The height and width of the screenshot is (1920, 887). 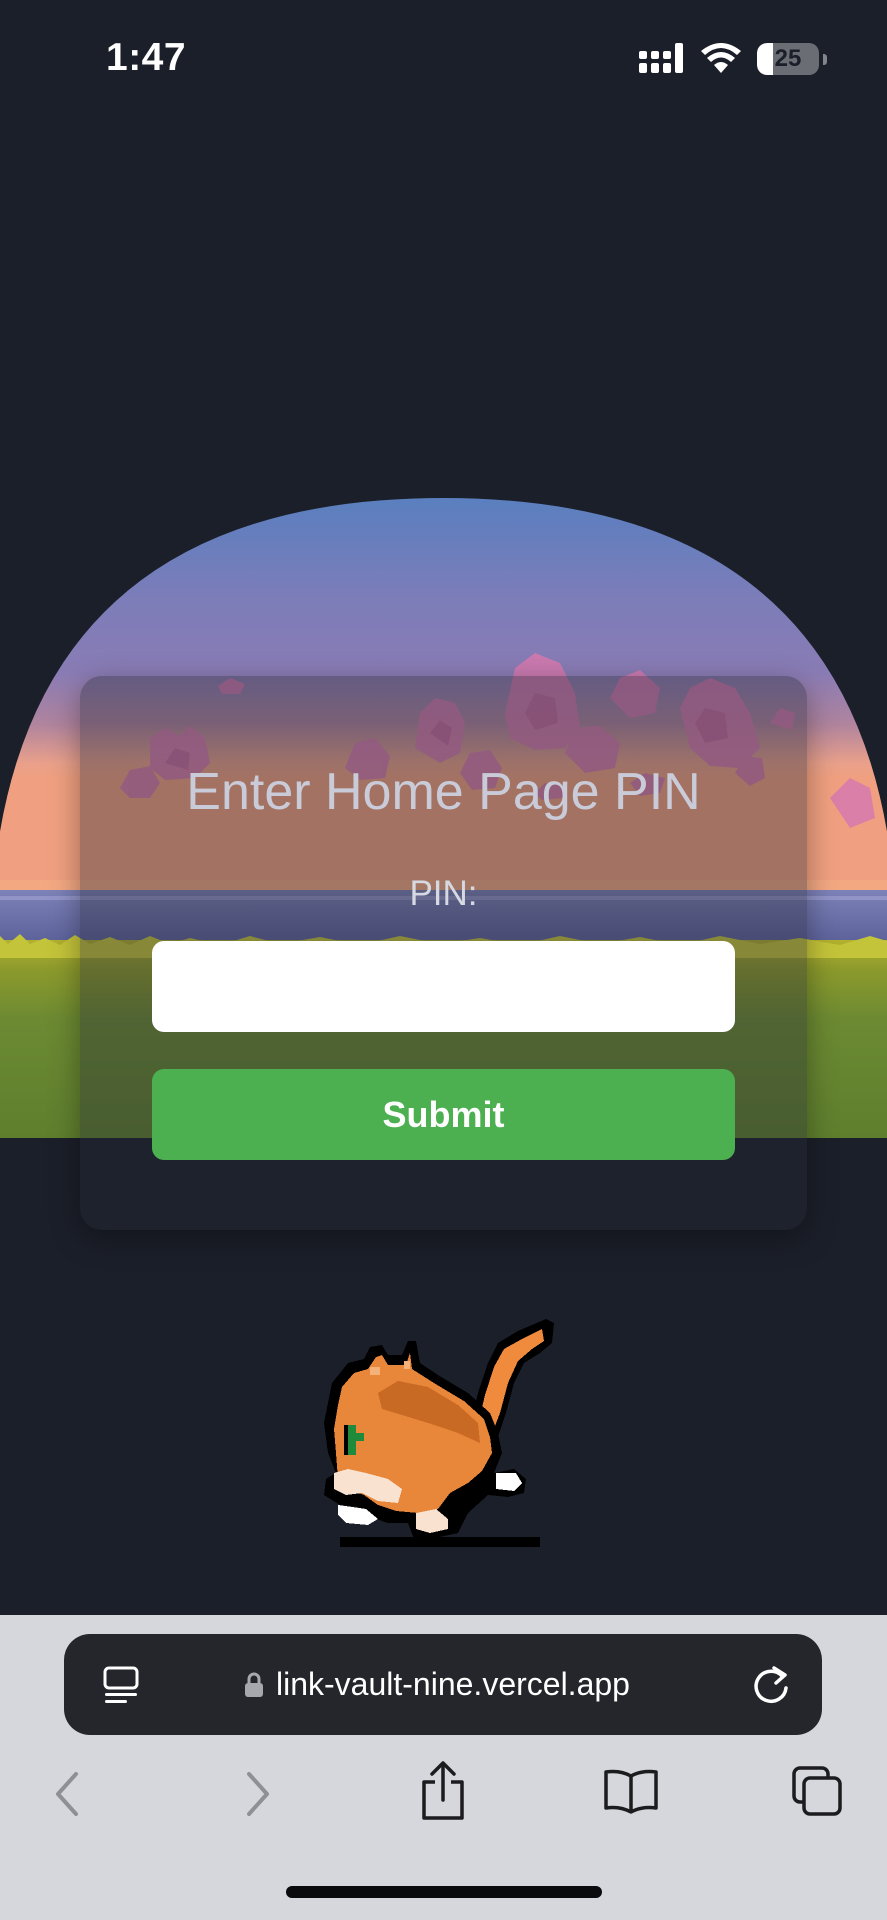 I want to click on battery-icon: 25, so click(x=788, y=59).